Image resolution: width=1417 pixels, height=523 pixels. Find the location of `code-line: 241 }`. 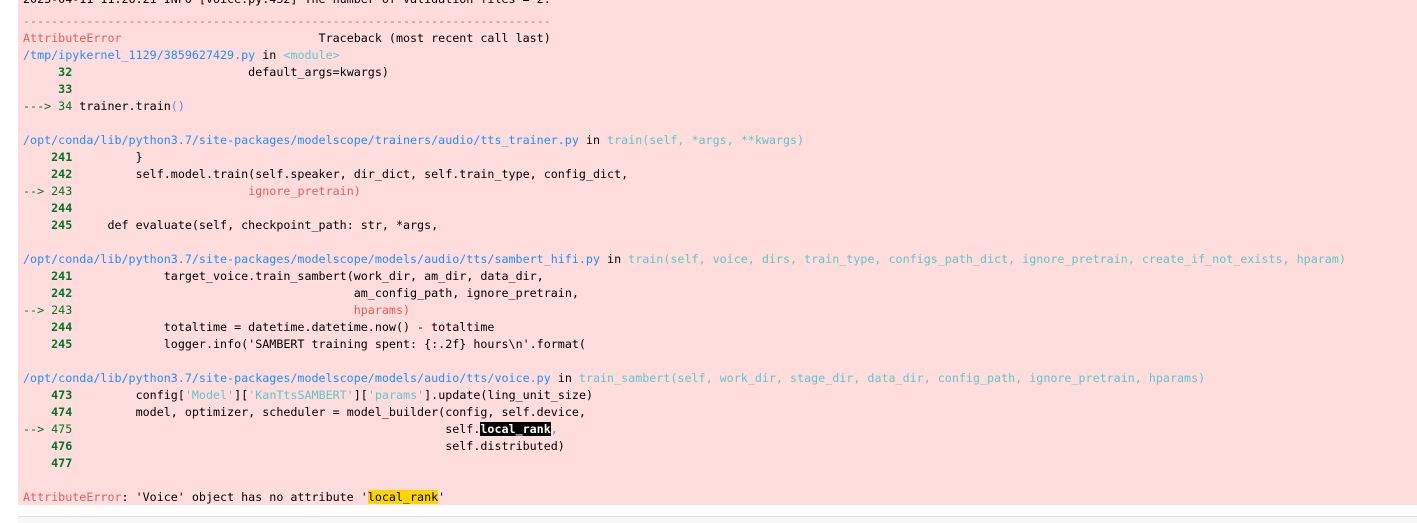

code-line: 241 } is located at coordinates (83, 157).